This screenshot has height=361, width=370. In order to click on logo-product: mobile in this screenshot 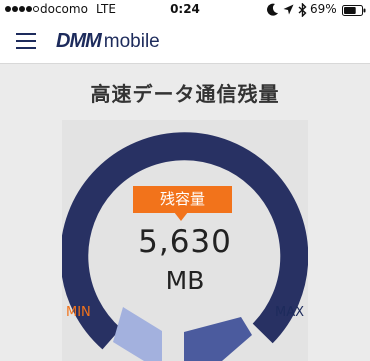, I will do `click(131, 41)`.